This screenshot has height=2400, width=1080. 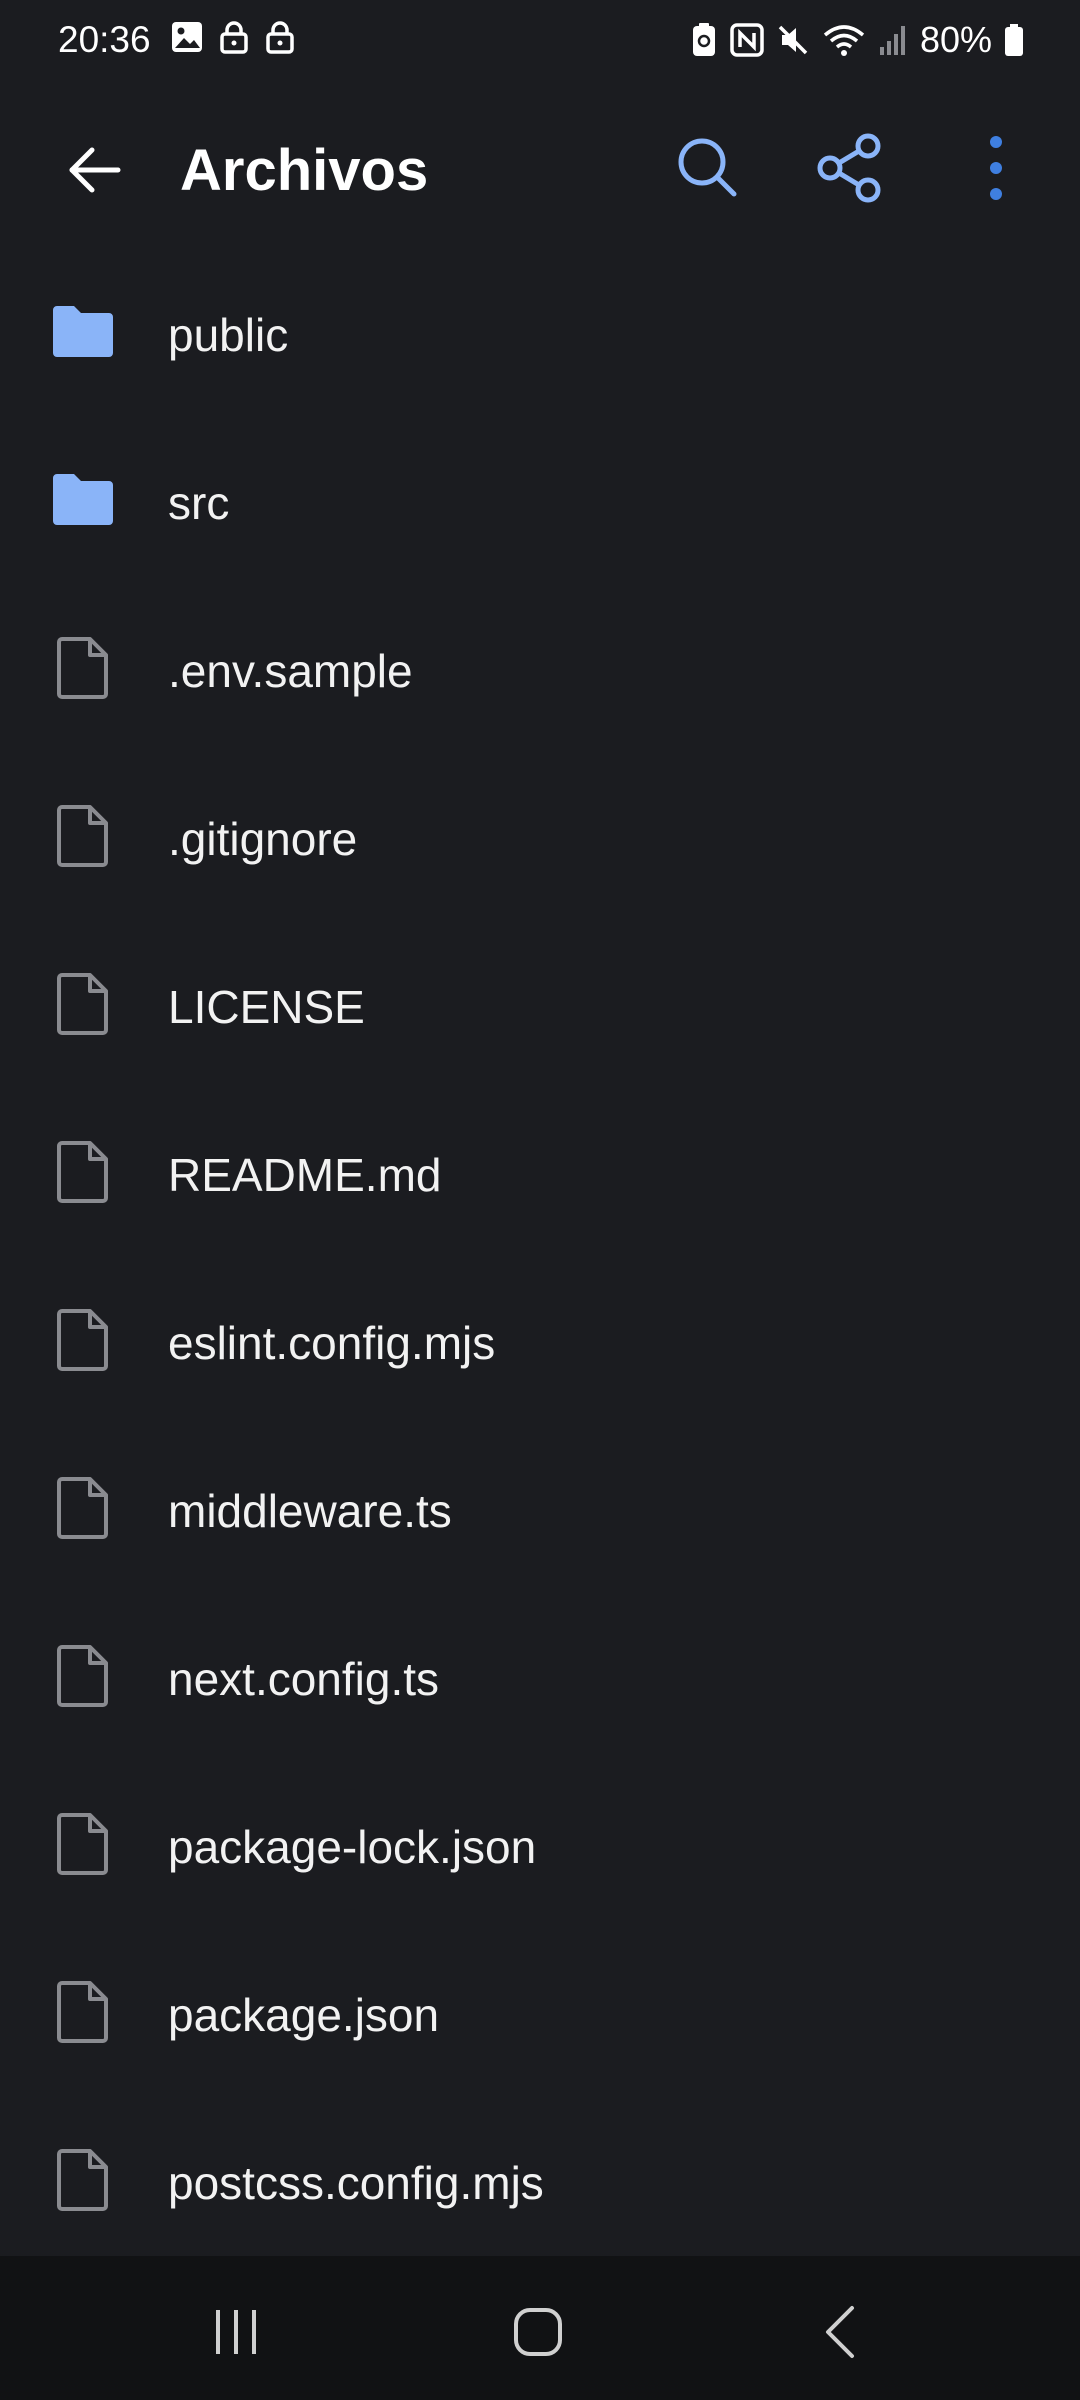 What do you see at coordinates (540, 668) in the screenshot?
I see `file-row: .env.sample` at bounding box center [540, 668].